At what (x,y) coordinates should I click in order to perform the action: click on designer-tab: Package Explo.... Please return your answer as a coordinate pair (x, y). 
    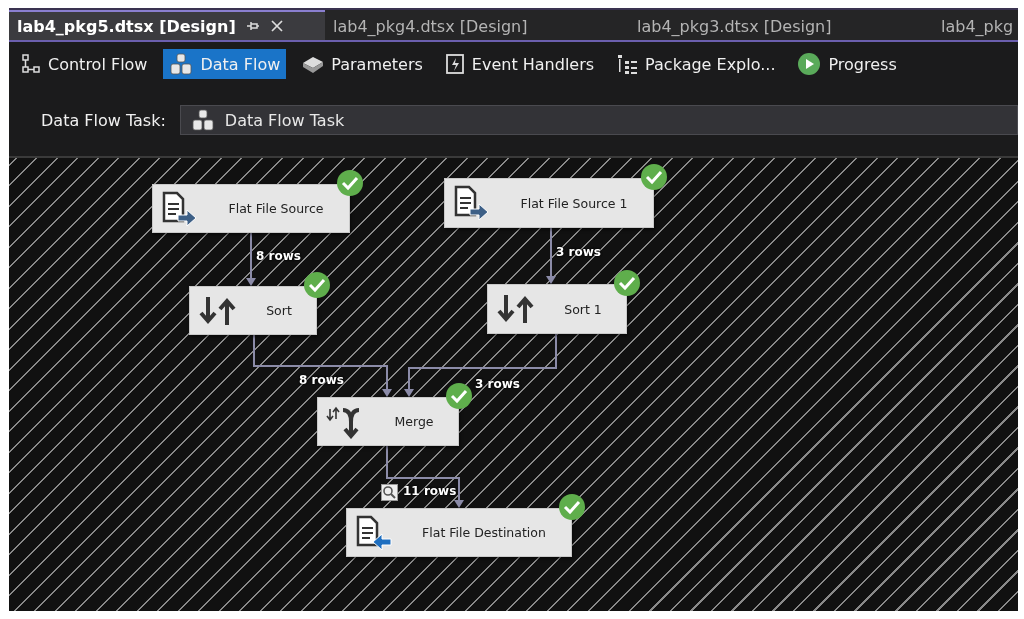
    Looking at the image, I should click on (696, 64).